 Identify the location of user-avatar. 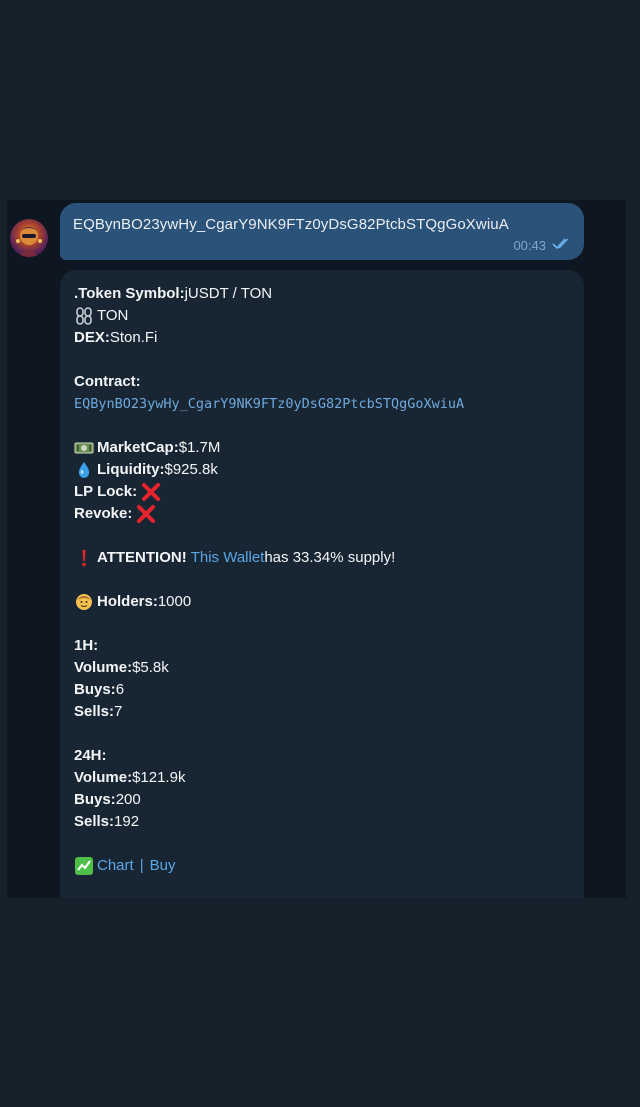
(29, 238).